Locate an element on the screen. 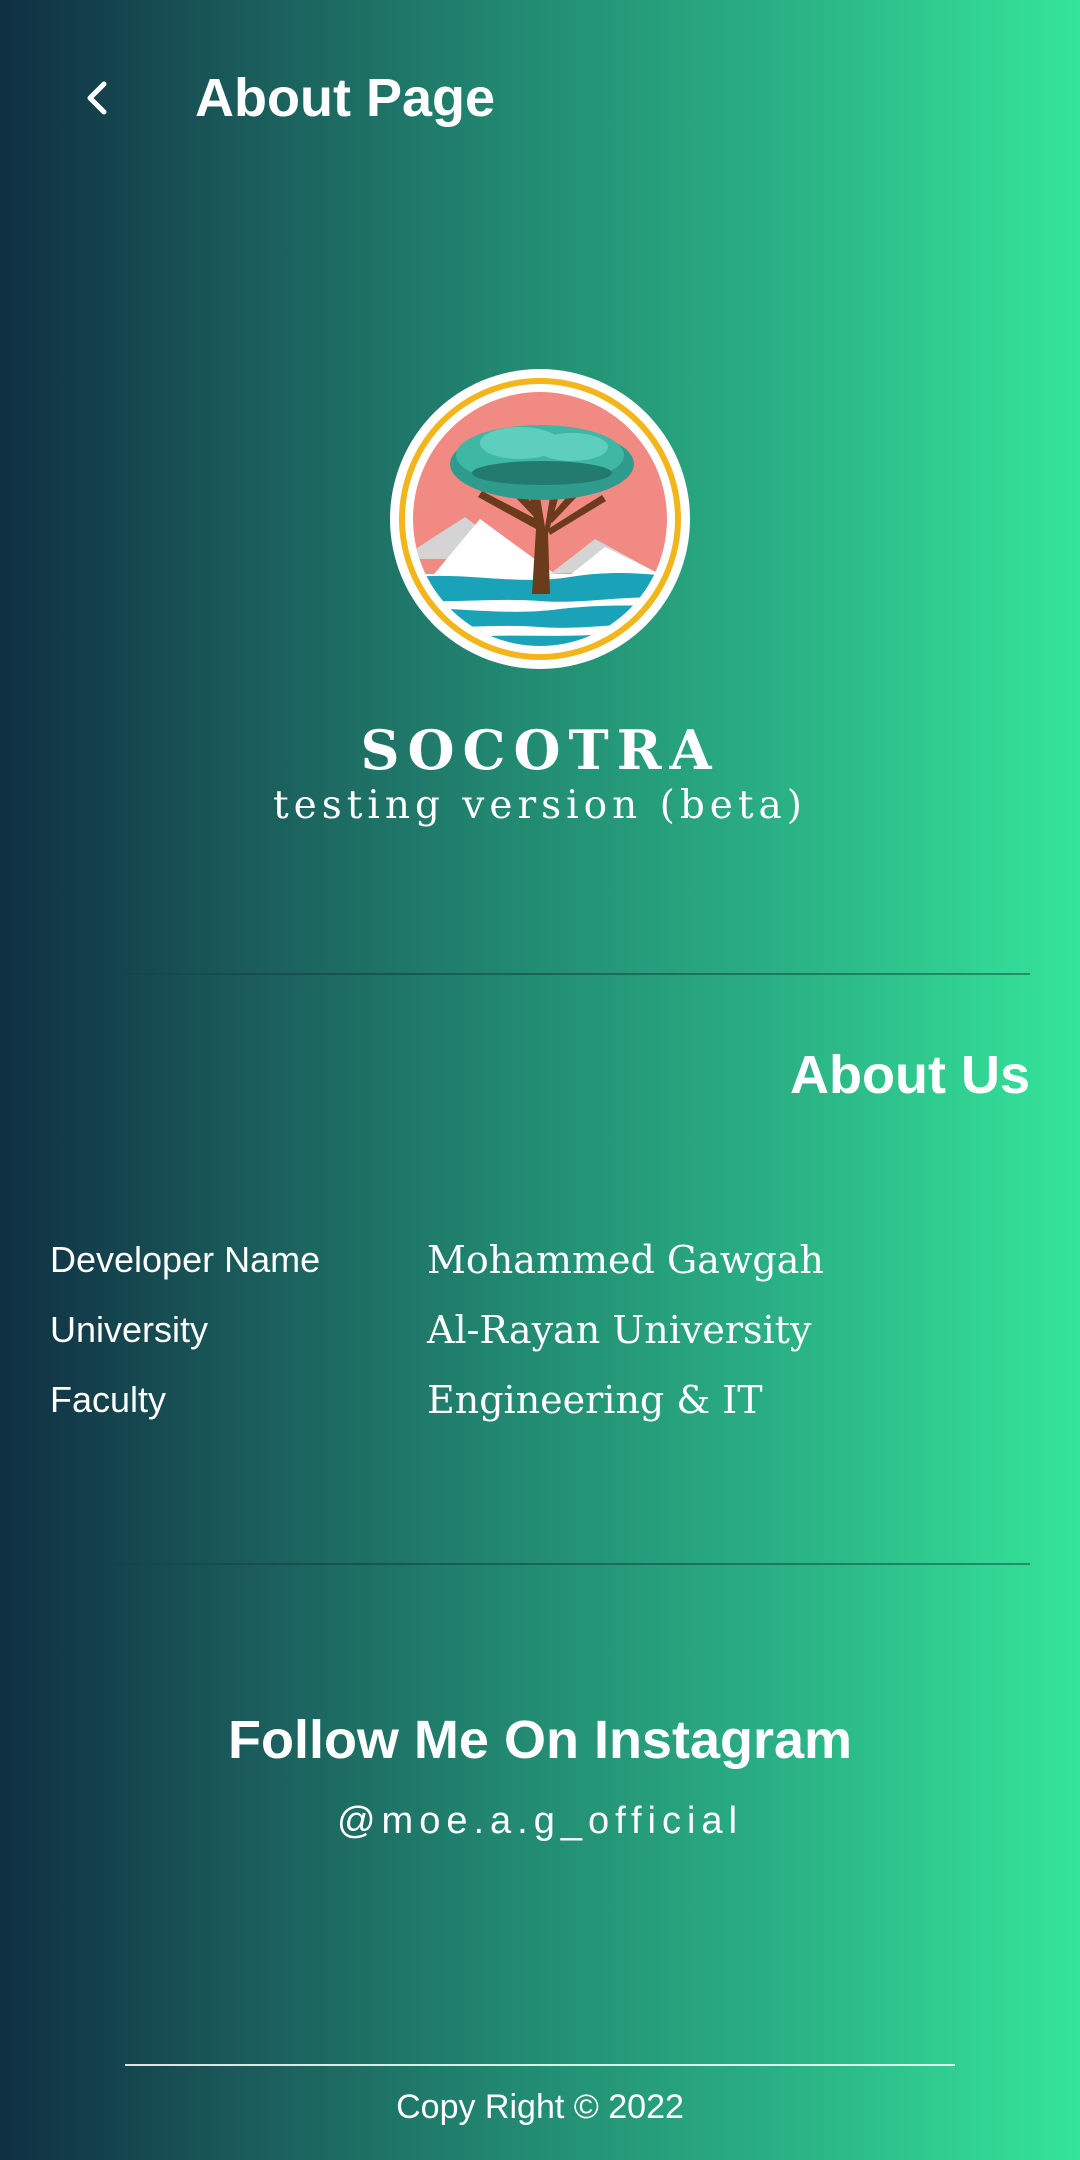 The width and height of the screenshot is (1080, 2160). follow-instagram-title: Follow Me On Instagram is located at coordinates (540, 1740).